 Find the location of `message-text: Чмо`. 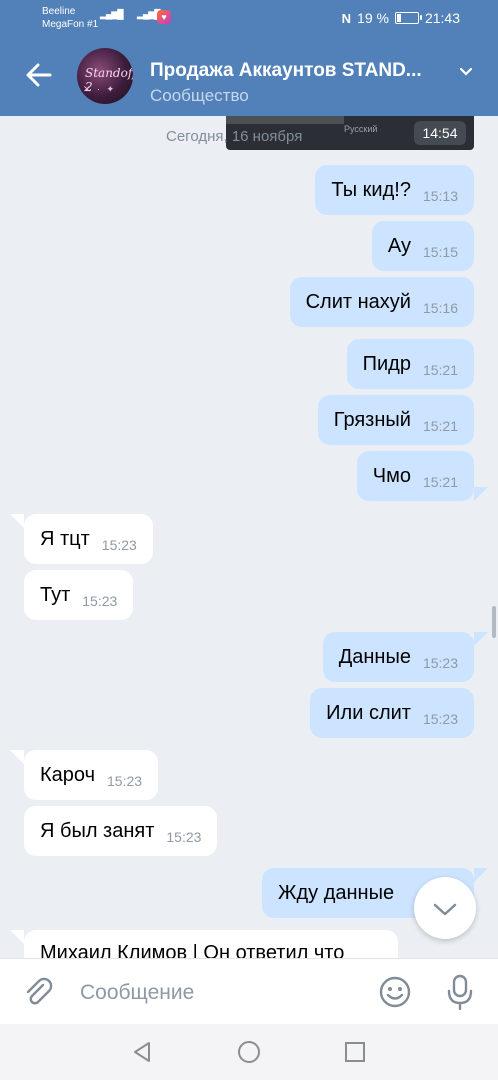

message-text: Чмо is located at coordinates (391, 475).